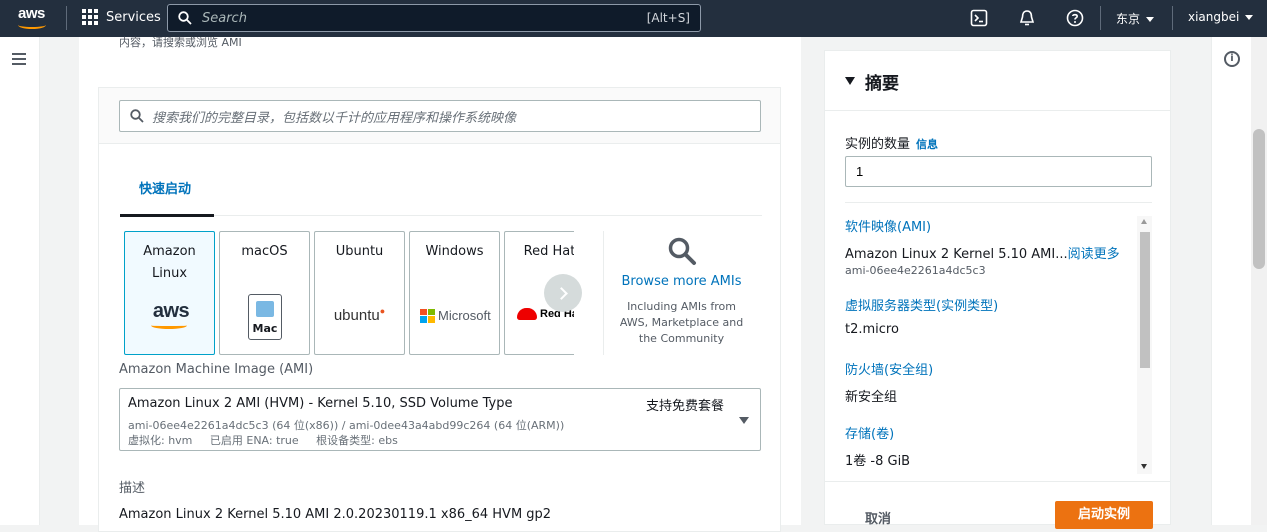  What do you see at coordinates (165, 187) in the screenshot?
I see `tab-quick-start: 快速启动` at bounding box center [165, 187].